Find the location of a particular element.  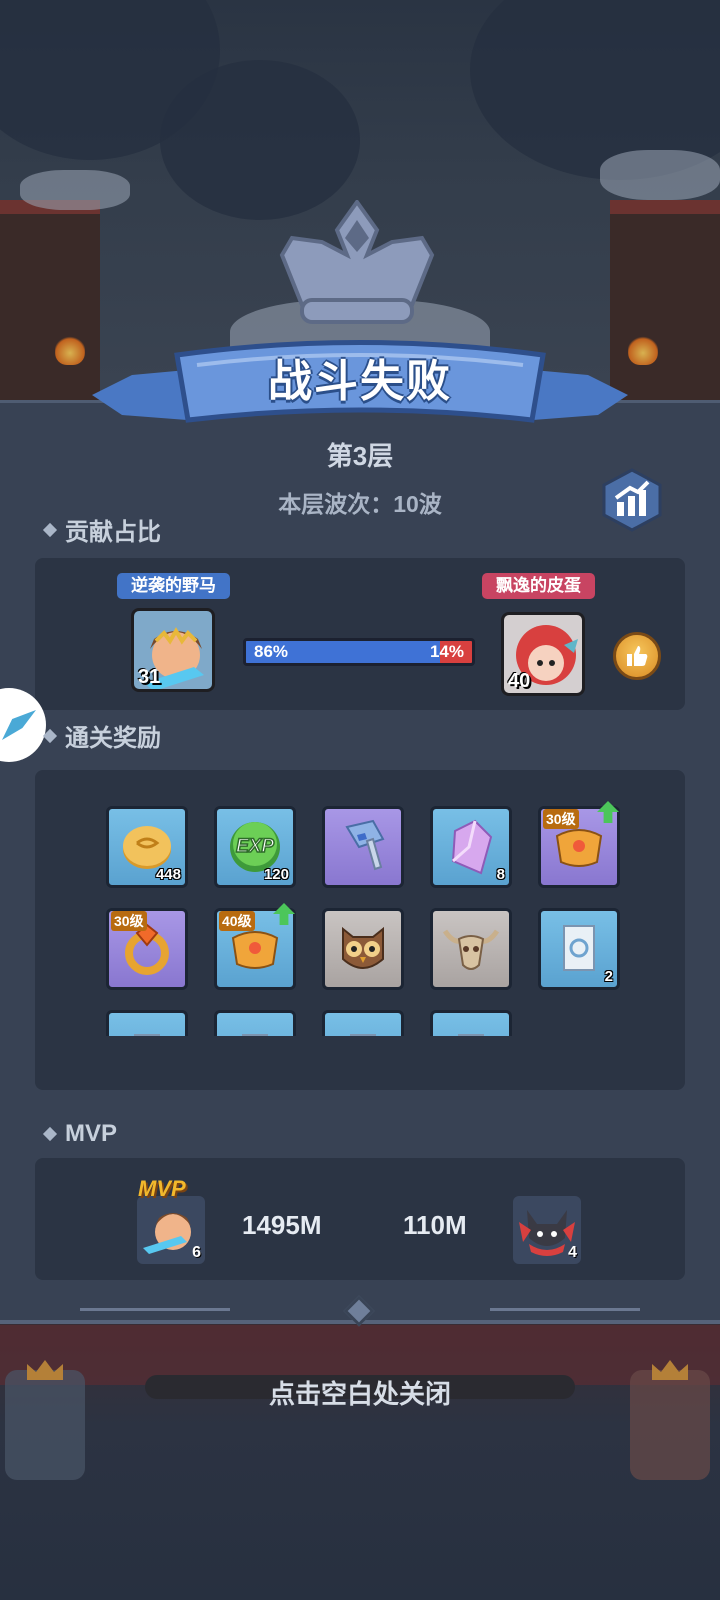

left-player-name: 逆袭的野马 is located at coordinates (173, 586).